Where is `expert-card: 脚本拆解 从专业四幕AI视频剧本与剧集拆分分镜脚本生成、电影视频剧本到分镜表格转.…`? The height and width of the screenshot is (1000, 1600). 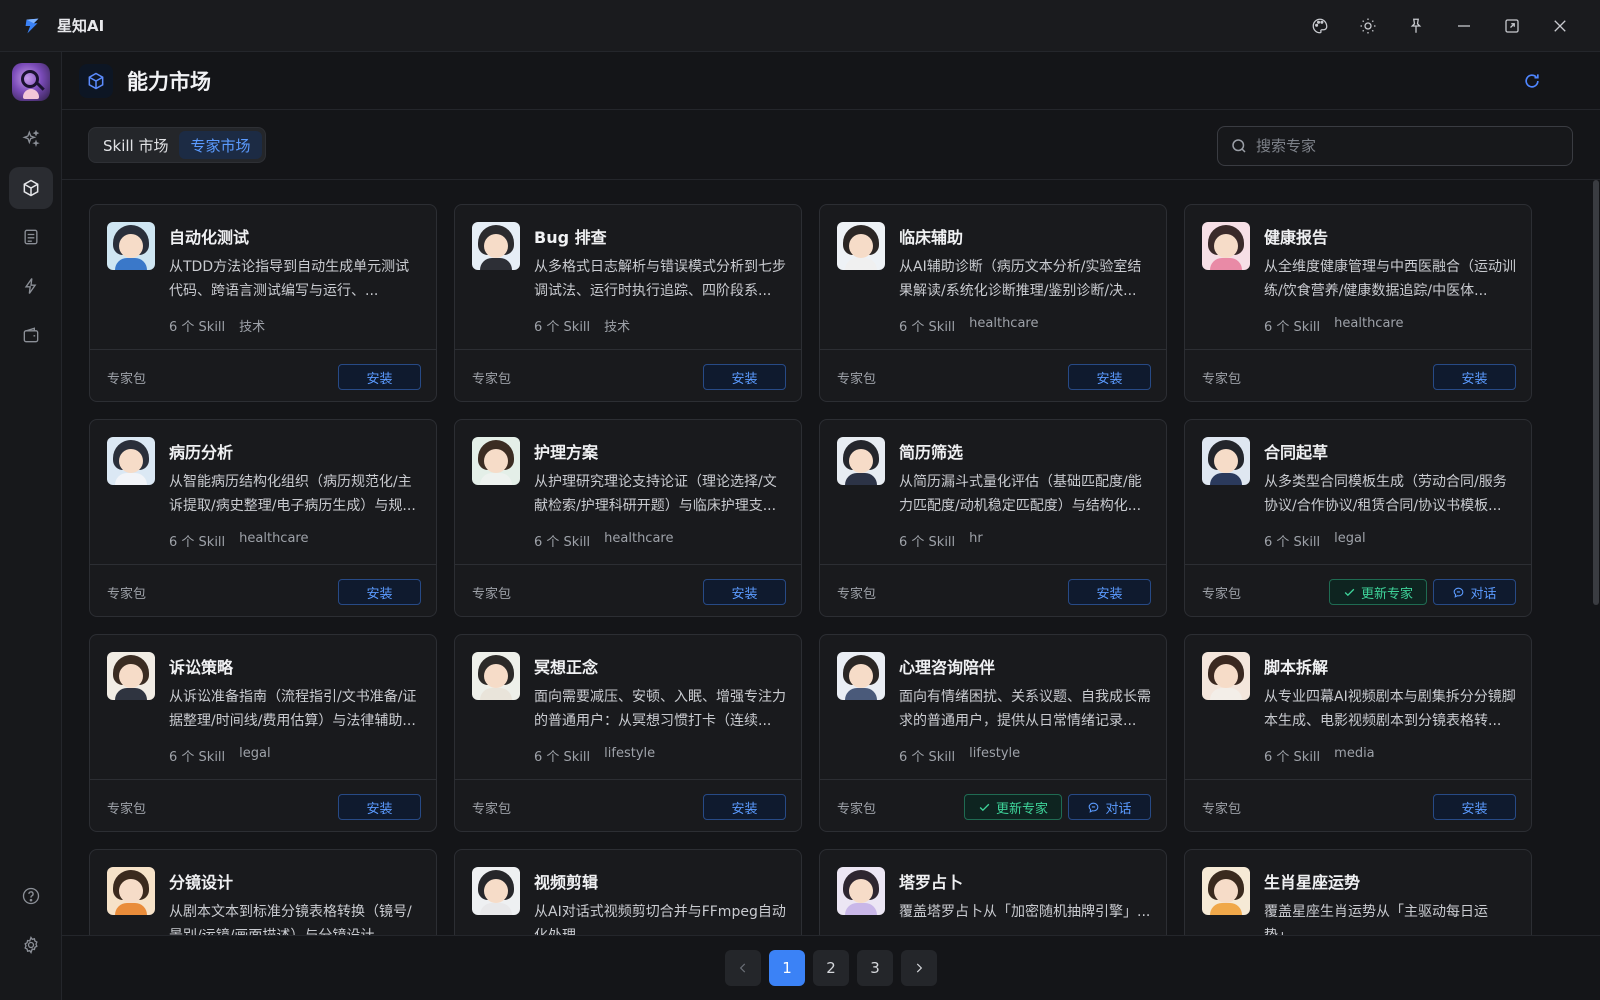 expert-card: 脚本拆解 从专业四幕AI视频剧本与剧集拆分分镜脚本生成、电影视频剧本到分镜表格转.… is located at coordinates (1358, 733).